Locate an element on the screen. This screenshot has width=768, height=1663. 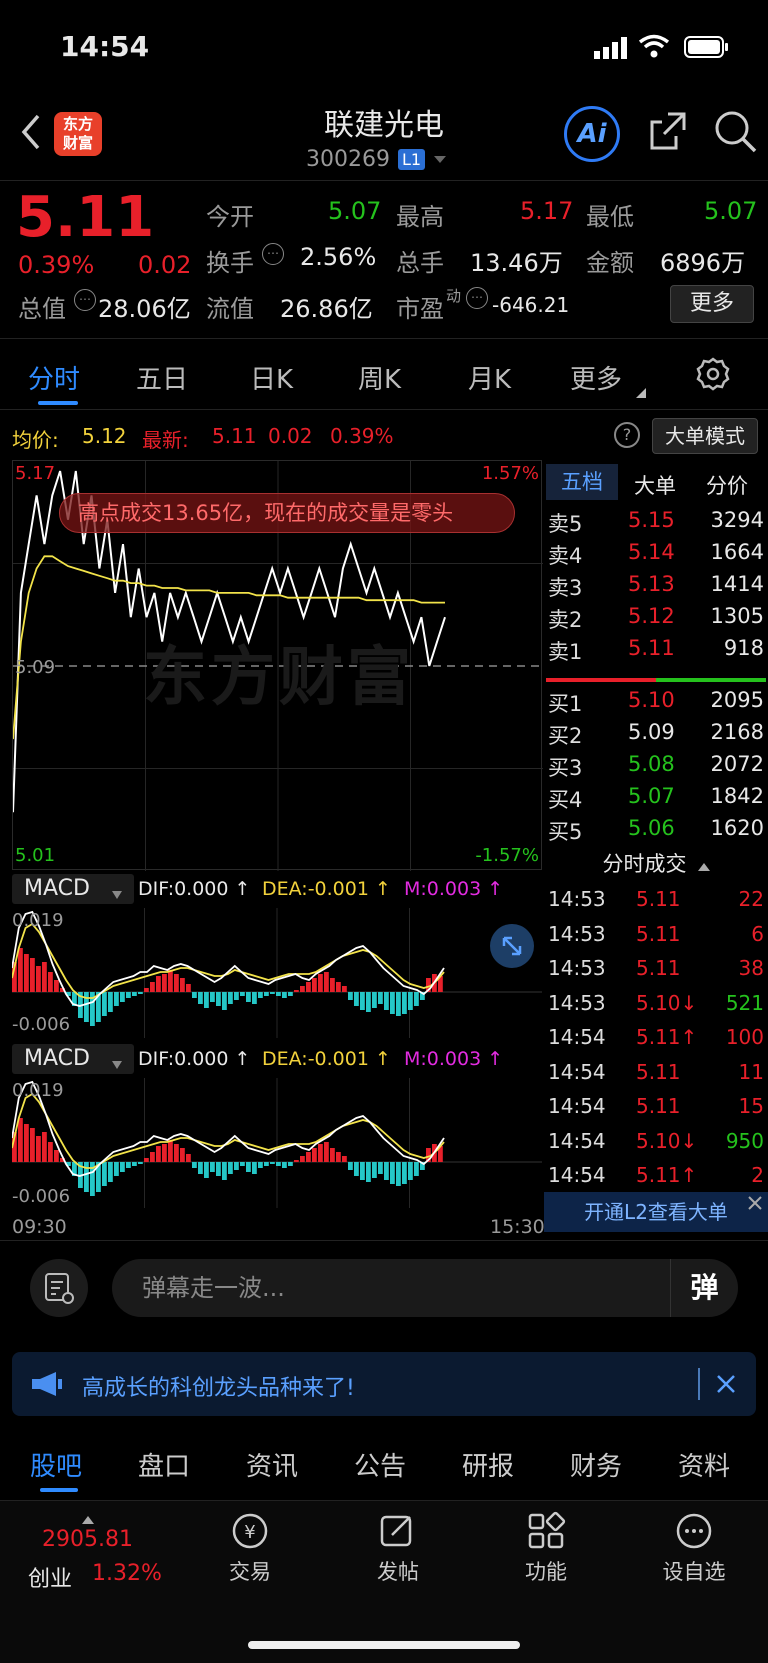
trade-time: 14:54 is located at coordinates (577, 1037).